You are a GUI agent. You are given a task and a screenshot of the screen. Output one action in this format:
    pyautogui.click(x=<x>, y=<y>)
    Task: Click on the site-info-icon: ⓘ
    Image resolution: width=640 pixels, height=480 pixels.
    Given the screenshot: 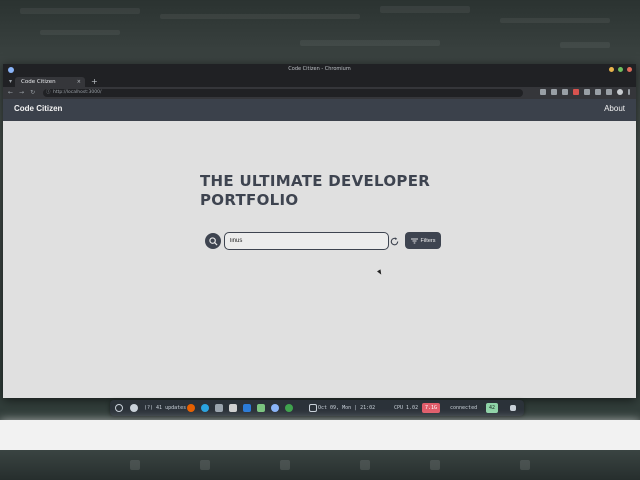 What is the action you would take?
    pyautogui.click(x=48, y=93)
    